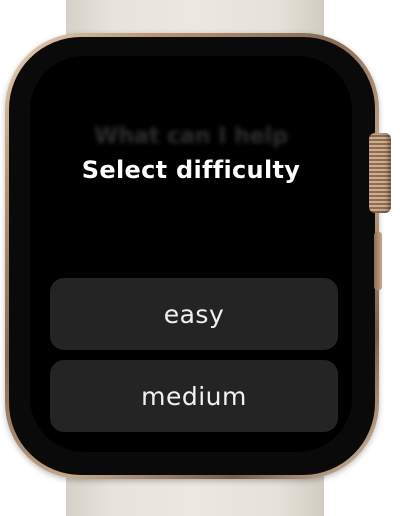 The image size is (400, 516). I want to click on difficulty-easy-button: easy, so click(194, 314).